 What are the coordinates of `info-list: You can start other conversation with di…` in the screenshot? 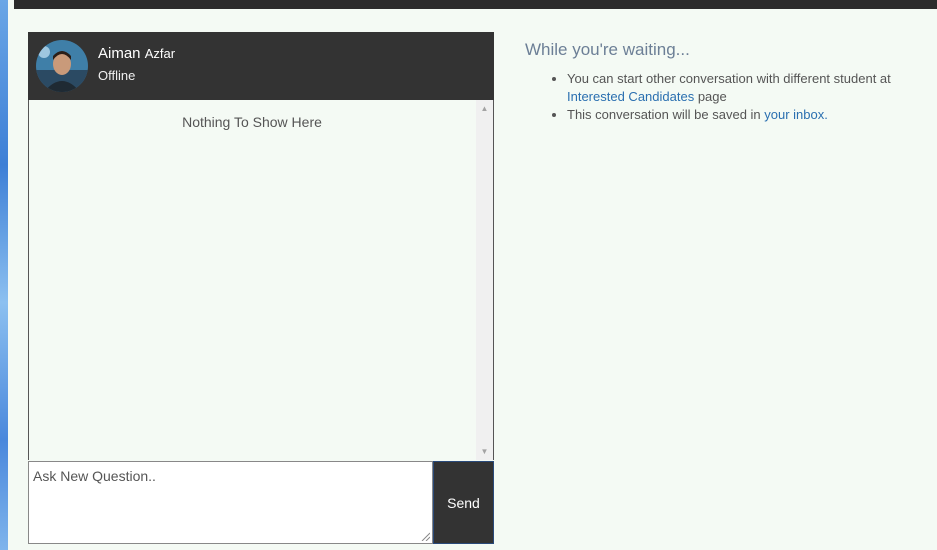 It's located at (730, 97).